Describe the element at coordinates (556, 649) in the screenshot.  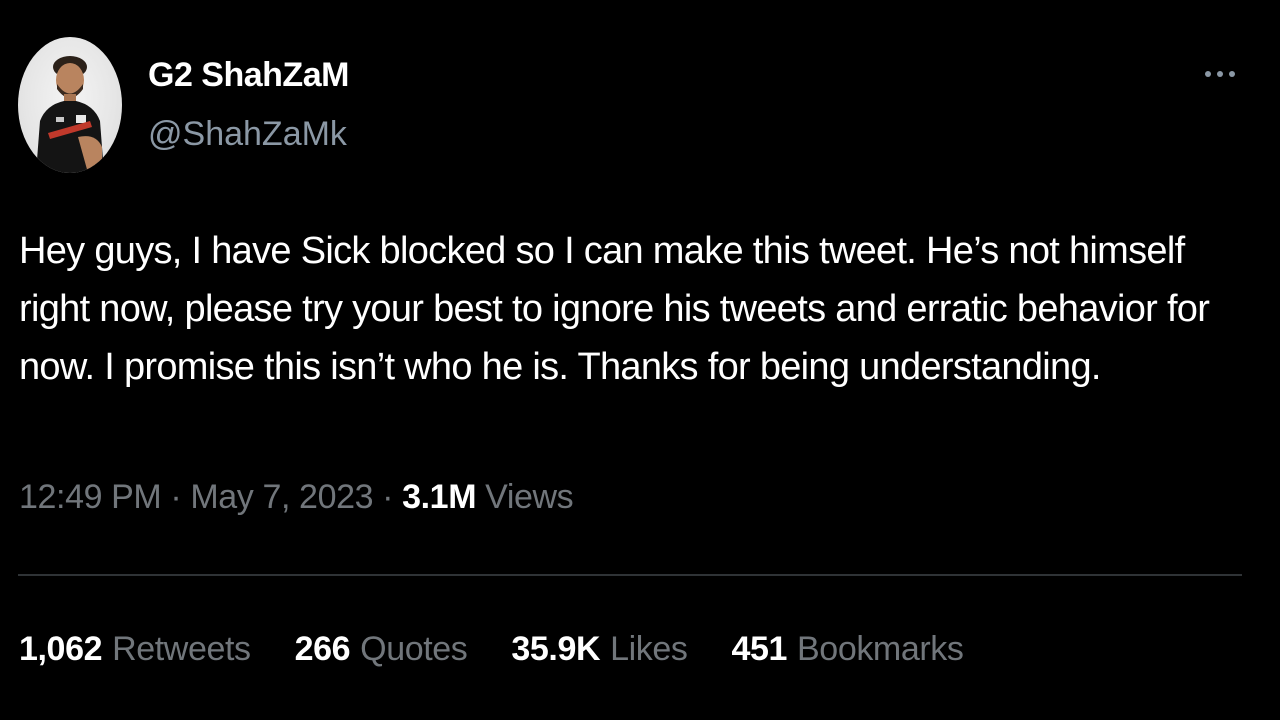
I see `likes-count: 35.9K` at that location.